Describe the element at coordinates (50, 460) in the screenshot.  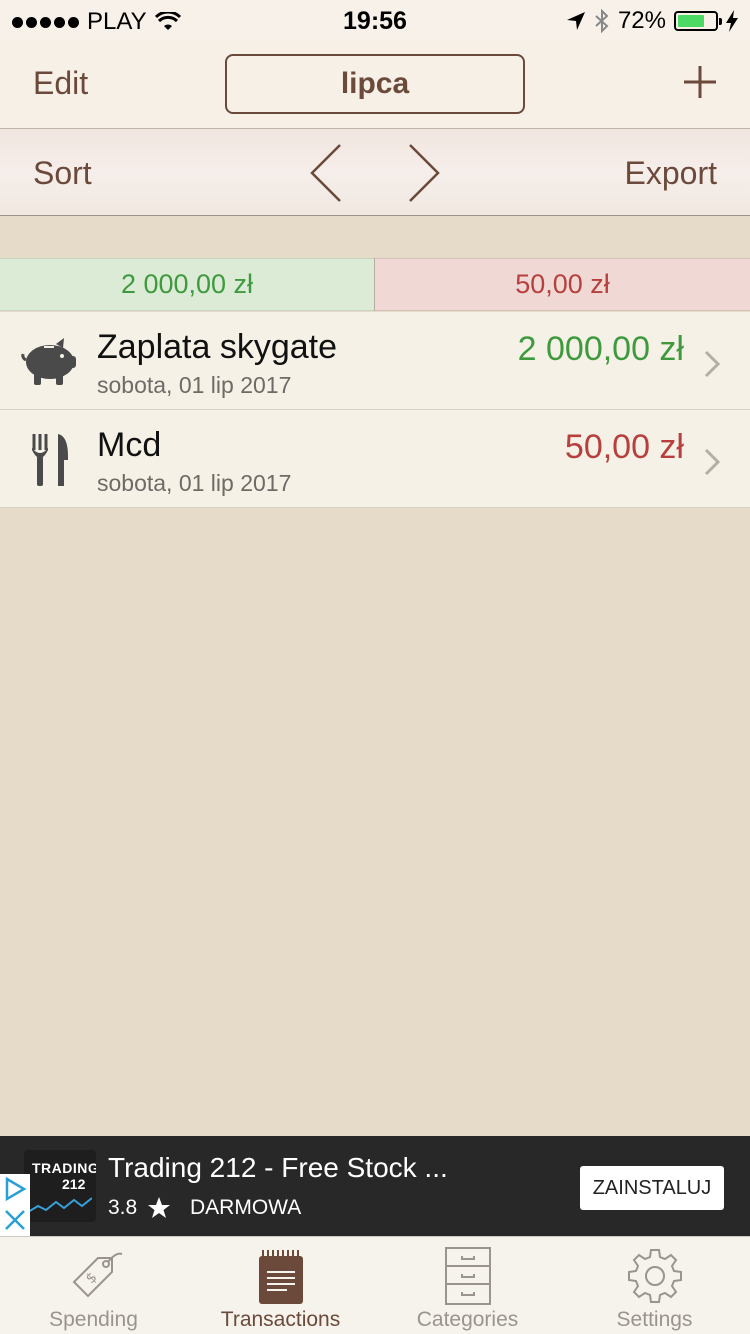
I see `fork-knife-icon` at that location.